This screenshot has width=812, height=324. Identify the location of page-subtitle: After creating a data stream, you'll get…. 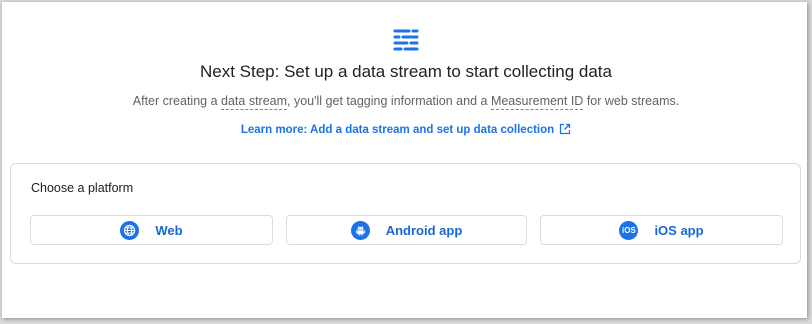
(406, 102).